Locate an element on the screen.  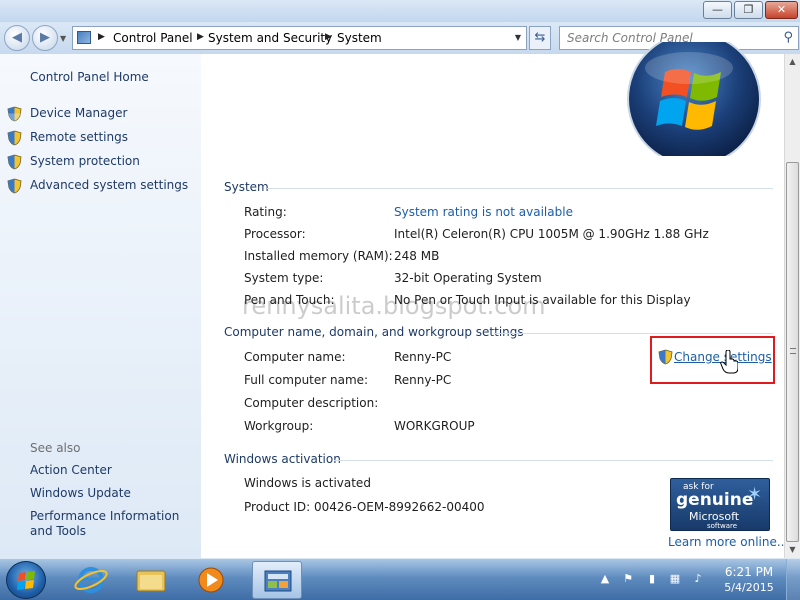
activation-status: Windows is activated is located at coordinates (307, 483).